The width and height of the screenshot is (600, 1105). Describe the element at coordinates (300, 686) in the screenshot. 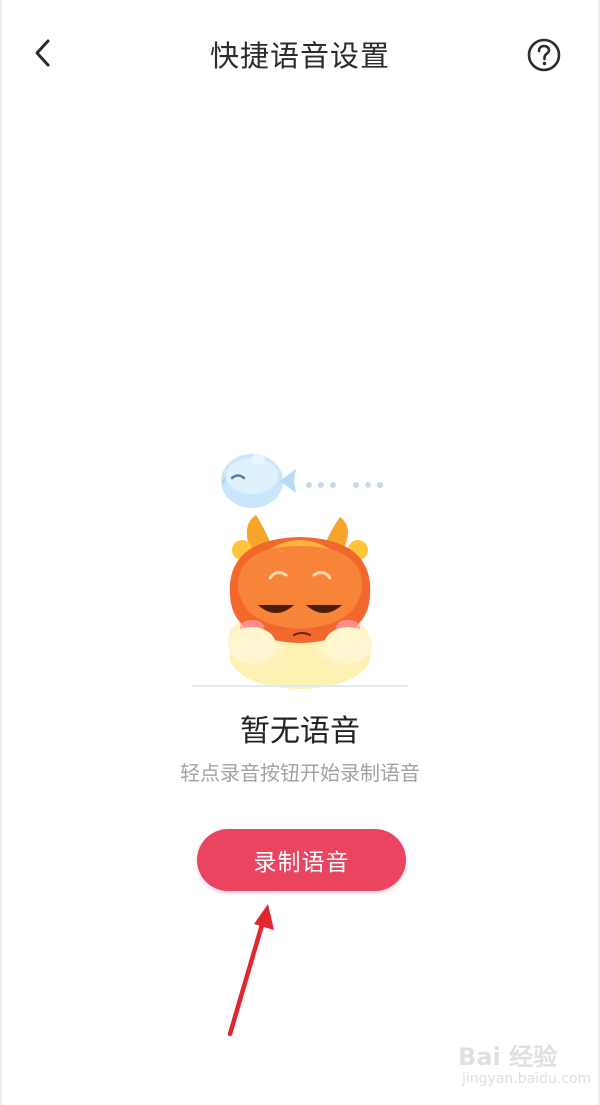

I see `floor-line` at that location.